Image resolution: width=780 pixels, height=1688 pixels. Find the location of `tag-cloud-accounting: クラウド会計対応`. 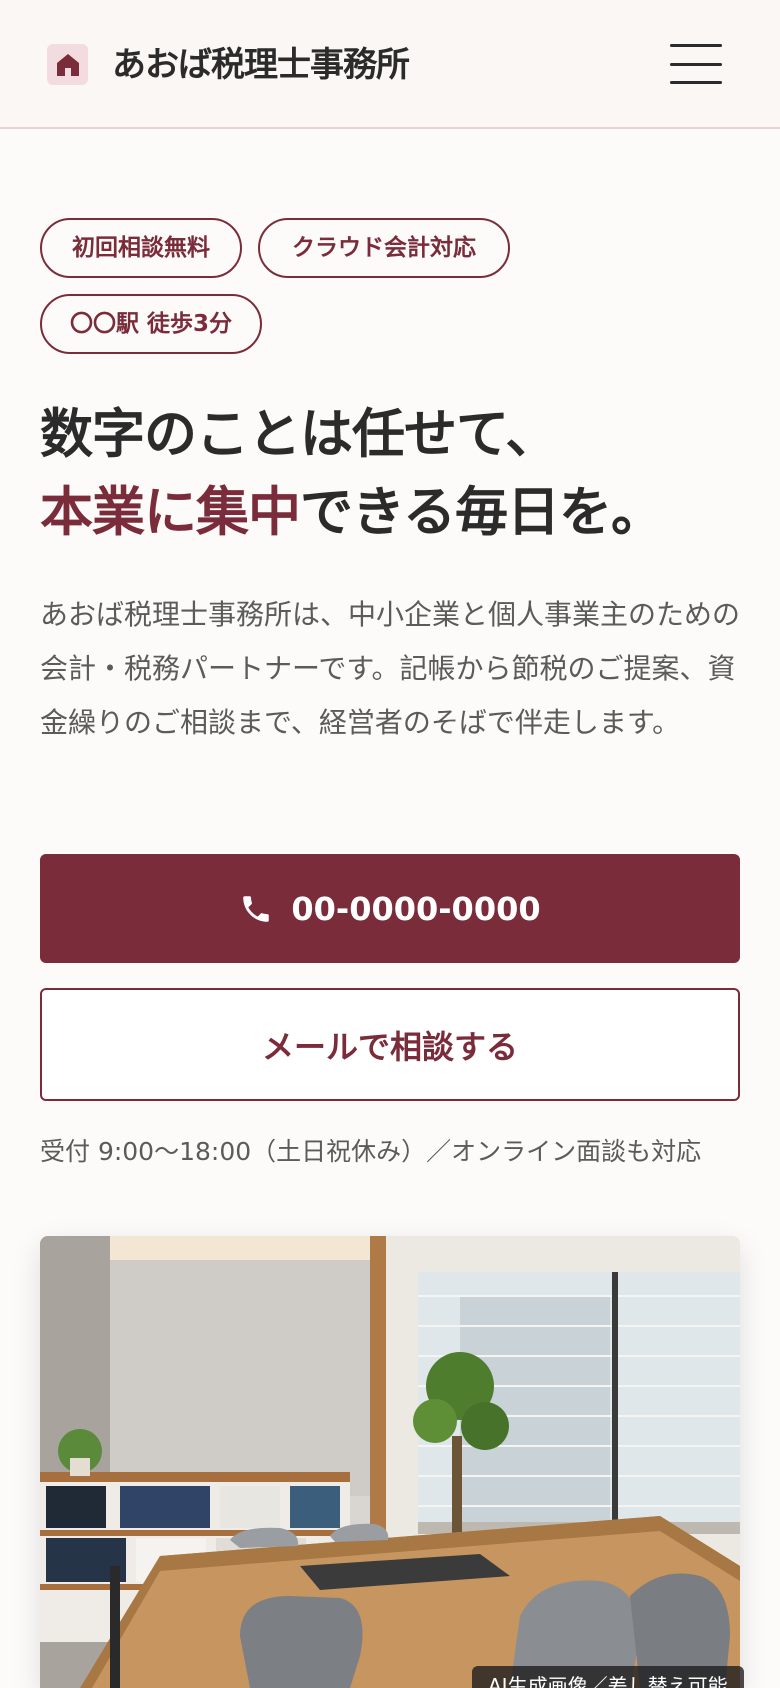

tag-cloud-accounting: クラウド会計対応 is located at coordinates (384, 248).